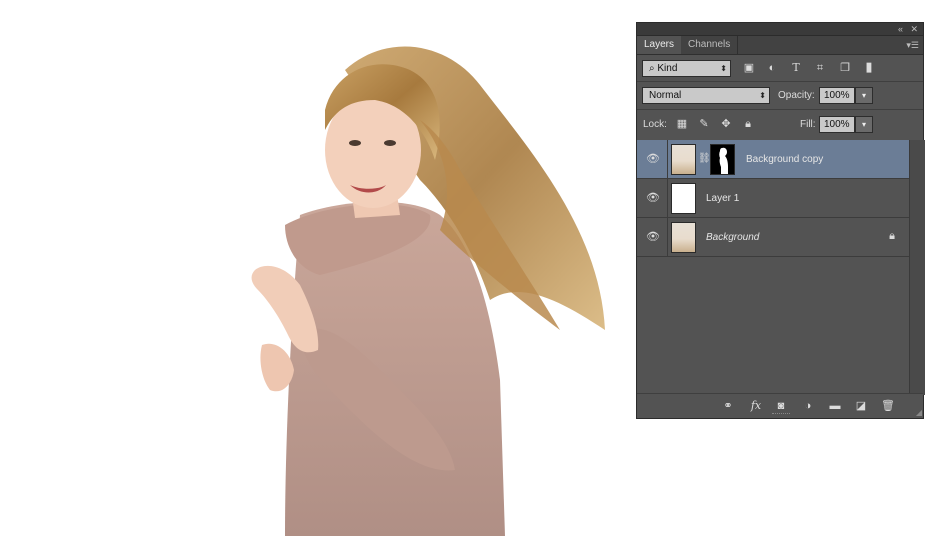 The height and width of the screenshot is (536, 940). Describe the element at coordinates (780, 45) in the screenshot. I see `panel-tab-row: Layers Channels` at that location.